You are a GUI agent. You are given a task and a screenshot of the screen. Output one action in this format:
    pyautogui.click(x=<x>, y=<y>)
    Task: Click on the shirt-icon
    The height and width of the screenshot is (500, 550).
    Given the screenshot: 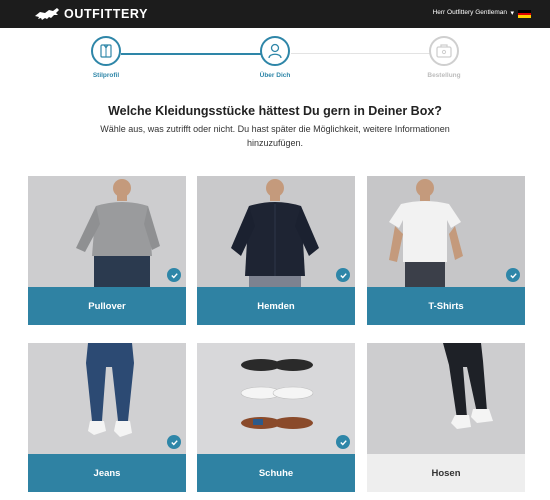 What is the action you would take?
    pyautogui.click(x=106, y=51)
    